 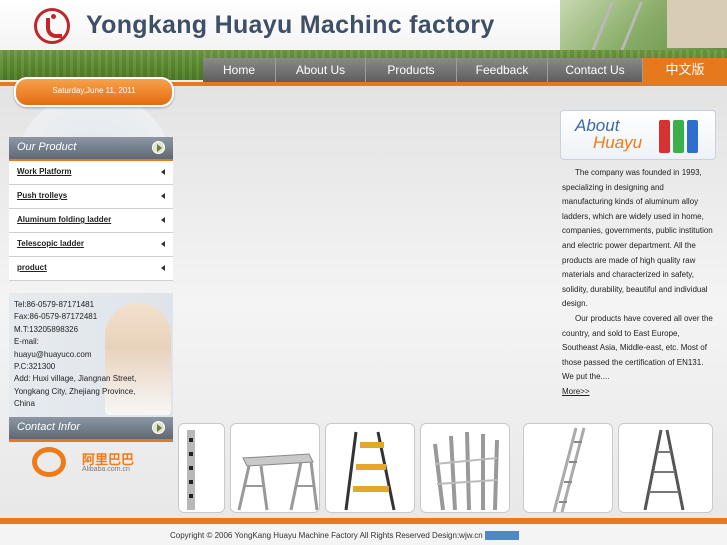 What do you see at coordinates (50, 243) in the screenshot?
I see `product-link: Telescopic ladder` at bounding box center [50, 243].